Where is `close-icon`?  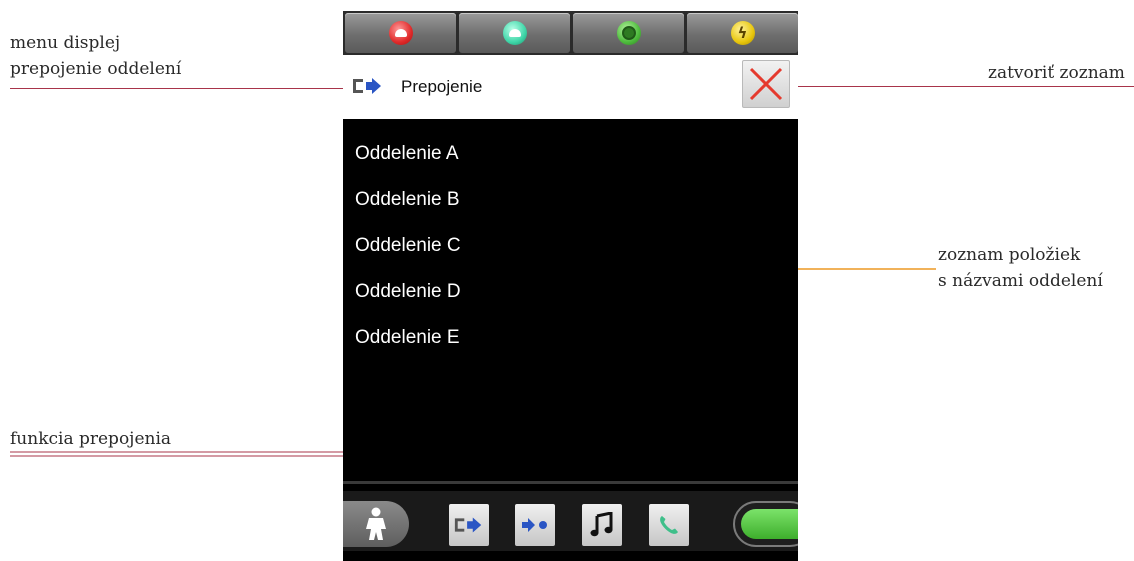 close-icon is located at coordinates (766, 84).